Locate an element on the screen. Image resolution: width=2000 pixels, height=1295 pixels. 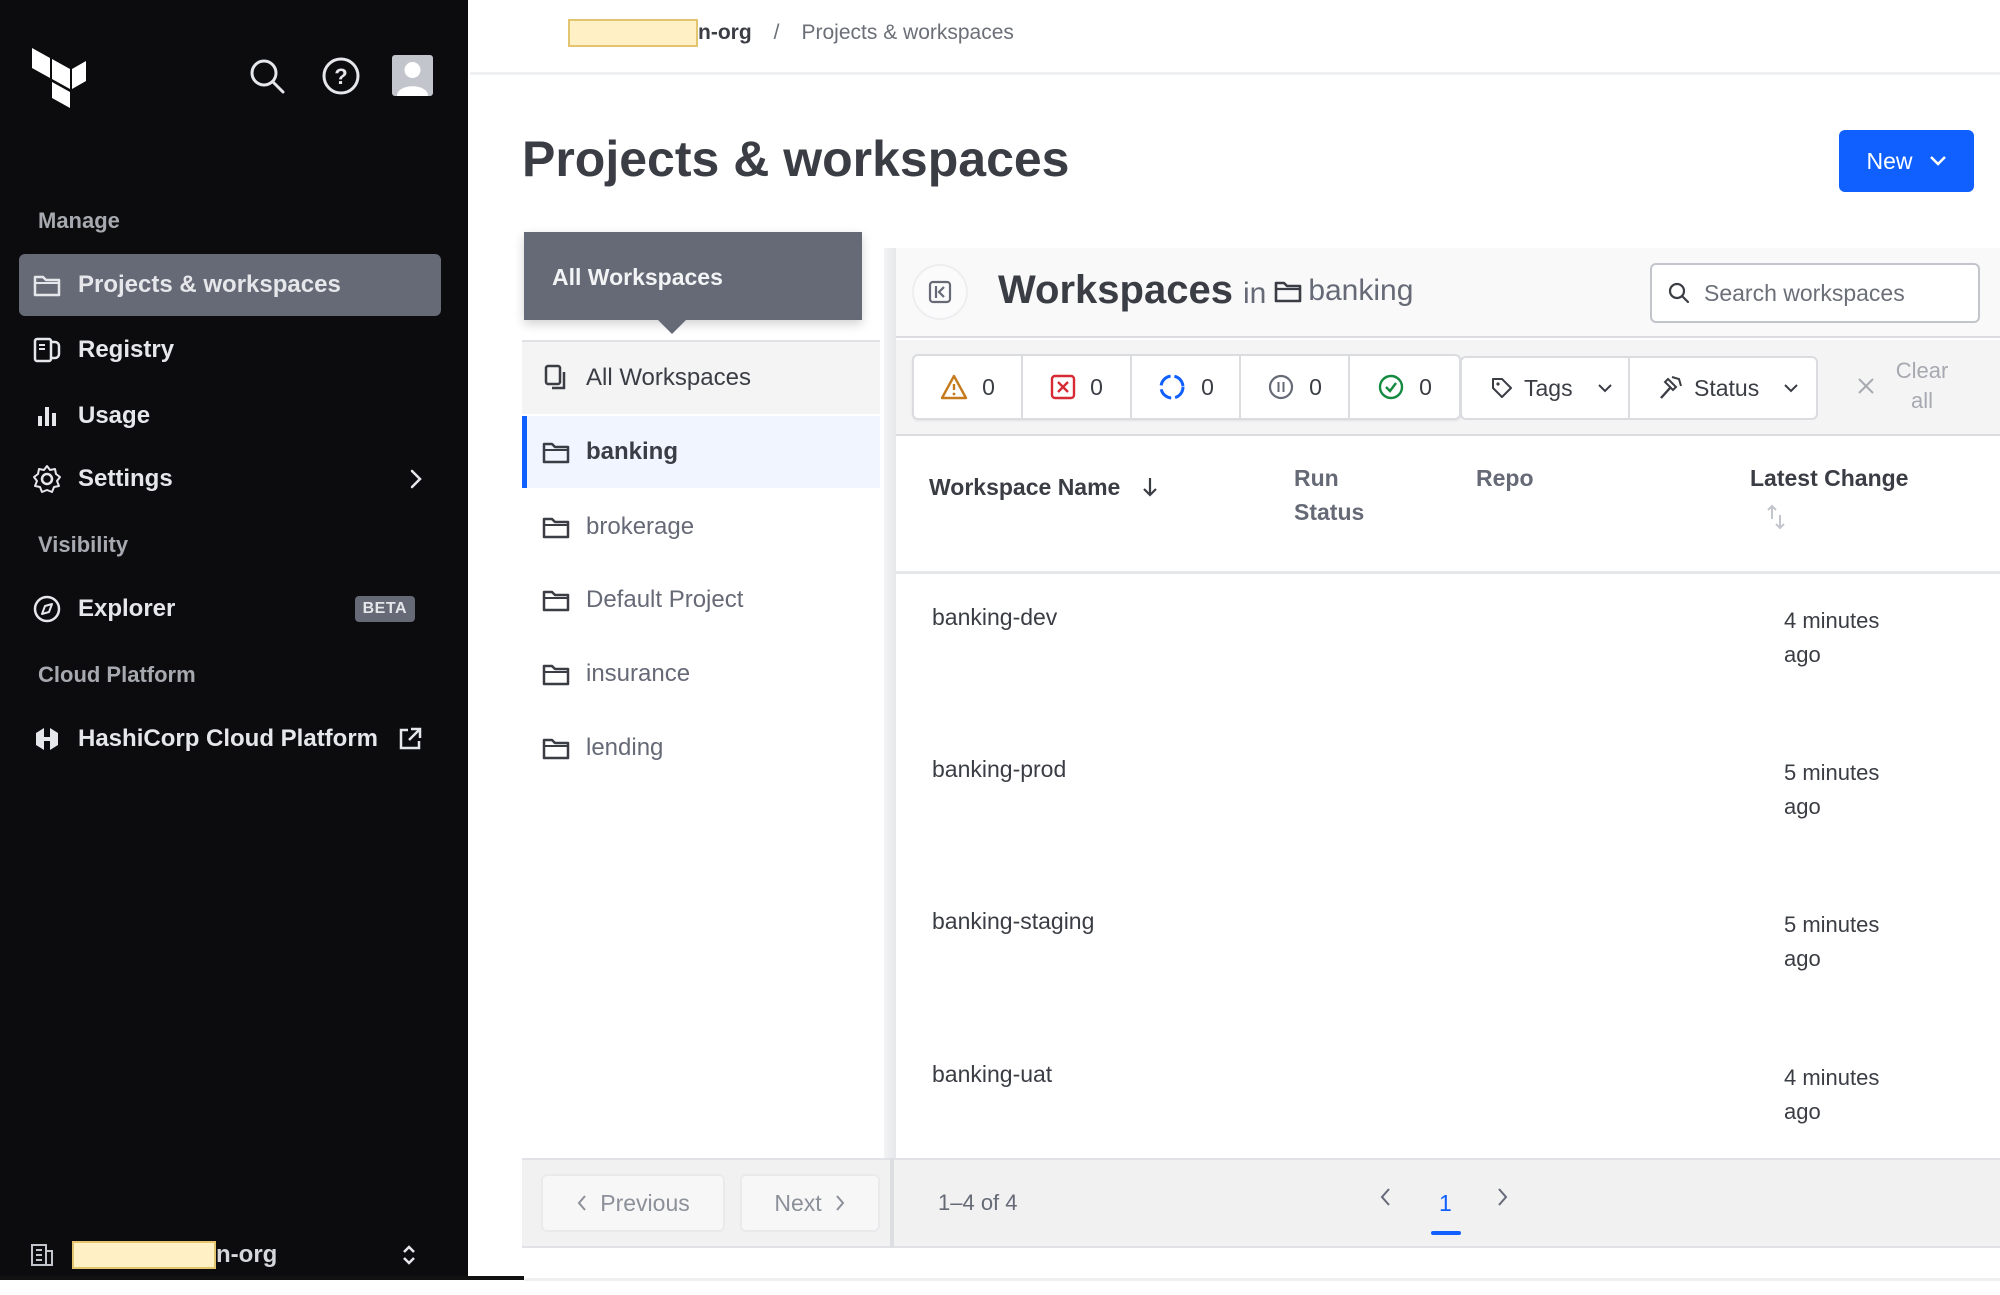
table-row: banking-dev 4 minutes ago is located at coordinates (1448, 666).